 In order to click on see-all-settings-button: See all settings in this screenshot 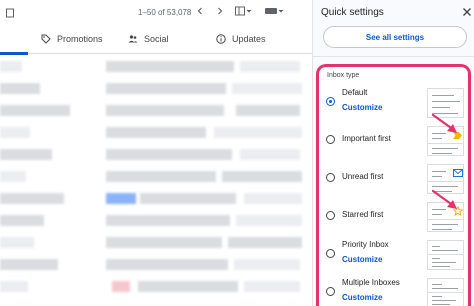, I will do `click(395, 37)`.